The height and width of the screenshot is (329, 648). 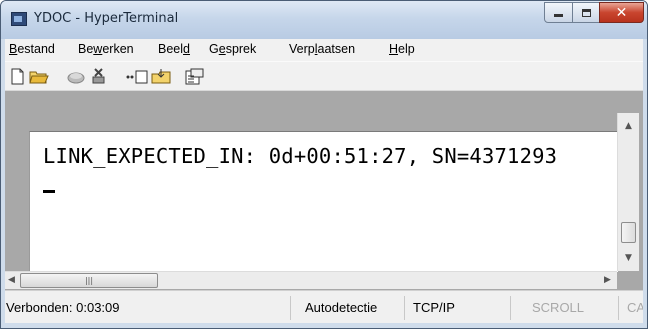 I want to click on status-connection: Verbonden: 0:03:09, so click(x=63, y=307).